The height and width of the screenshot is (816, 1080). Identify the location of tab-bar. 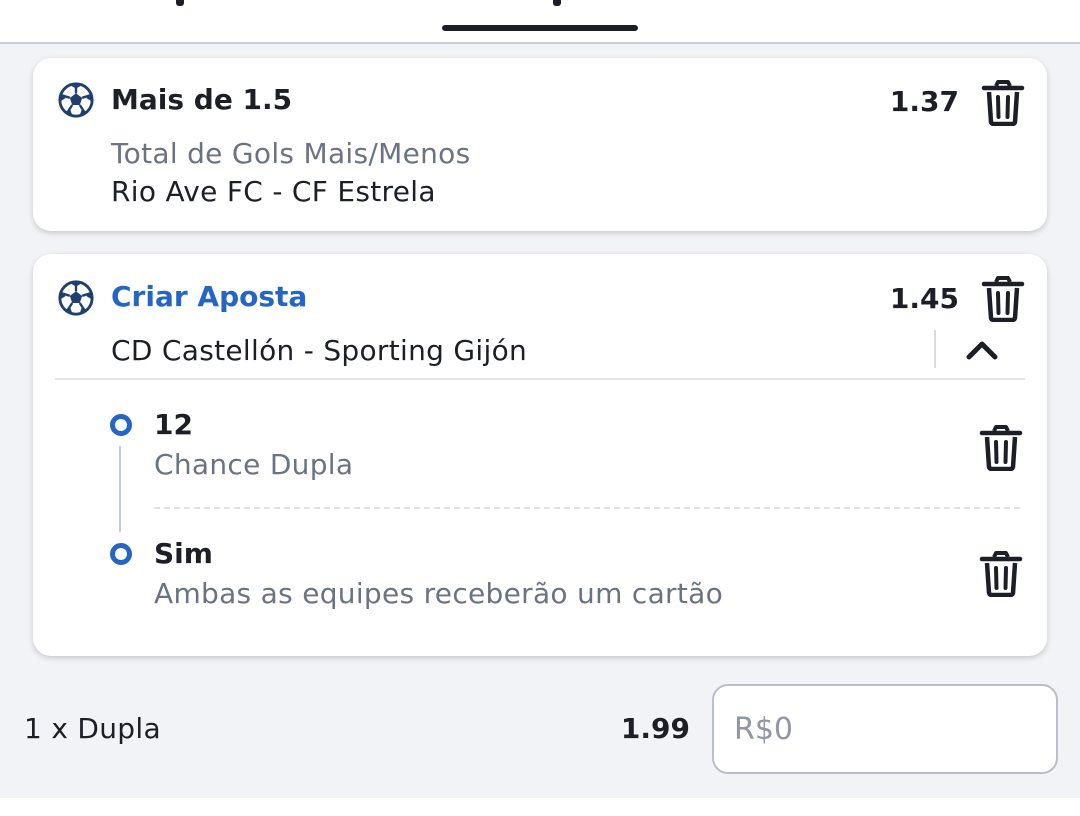
(540, 22).